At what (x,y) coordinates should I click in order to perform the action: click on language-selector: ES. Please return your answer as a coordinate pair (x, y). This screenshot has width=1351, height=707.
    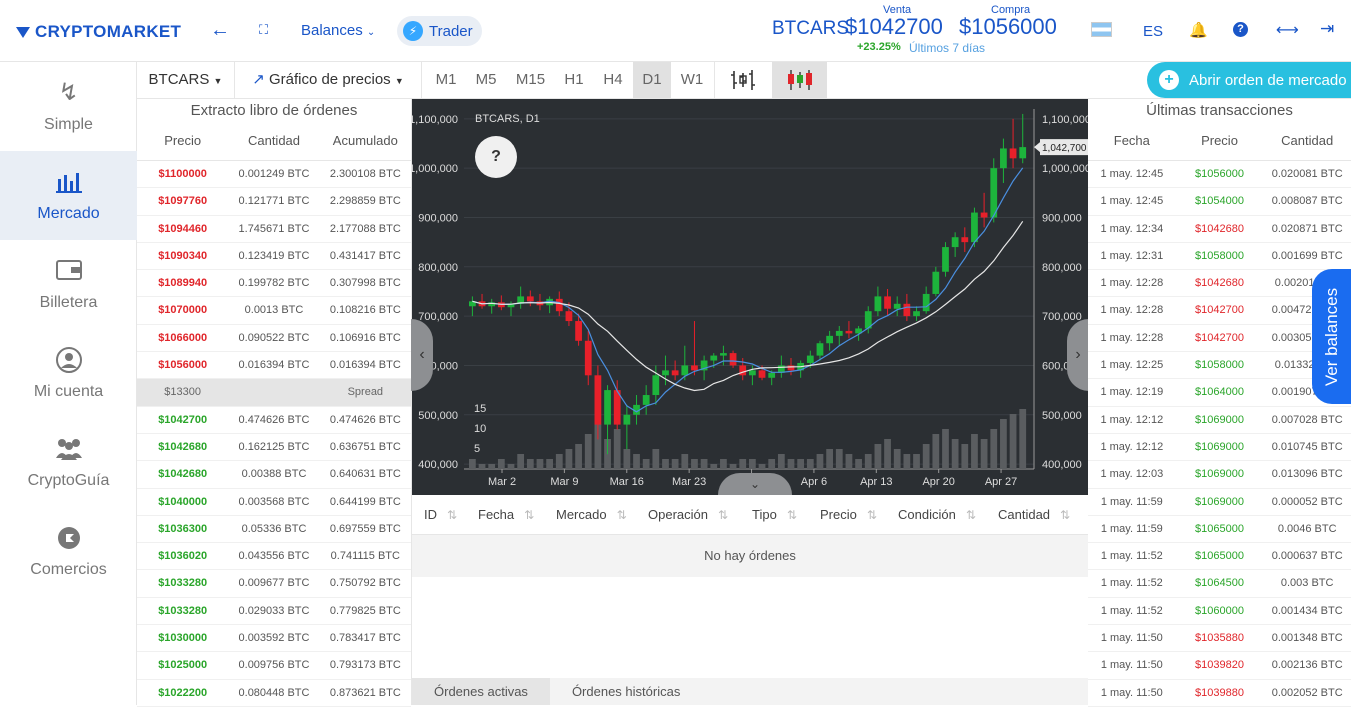
    Looking at the image, I should click on (1153, 31).